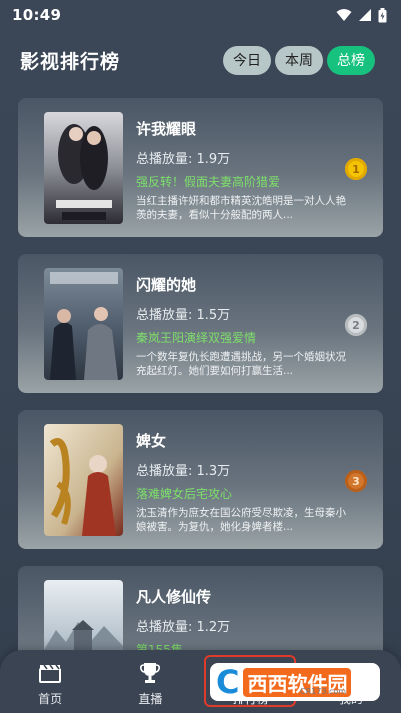 This screenshot has width=401, height=713. I want to click on card-title: 凡人修仙传, so click(174, 597).